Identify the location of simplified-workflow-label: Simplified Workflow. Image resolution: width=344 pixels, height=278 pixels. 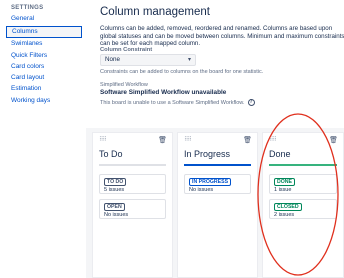
(124, 85).